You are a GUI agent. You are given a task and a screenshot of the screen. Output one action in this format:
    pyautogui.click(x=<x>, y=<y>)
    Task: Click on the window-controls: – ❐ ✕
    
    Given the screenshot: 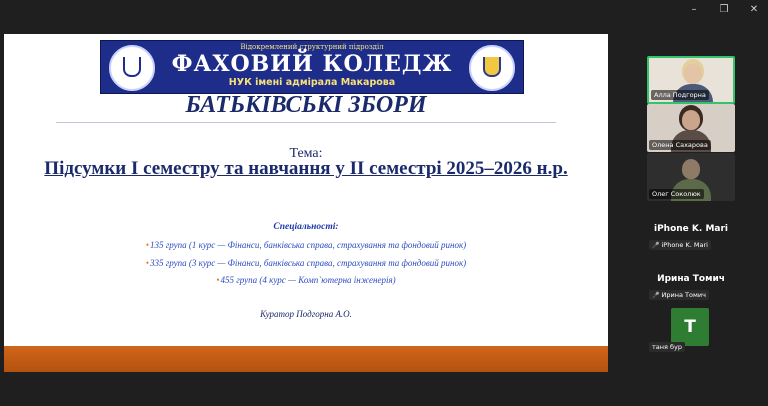 What is the action you would take?
    pyautogui.click(x=724, y=9)
    